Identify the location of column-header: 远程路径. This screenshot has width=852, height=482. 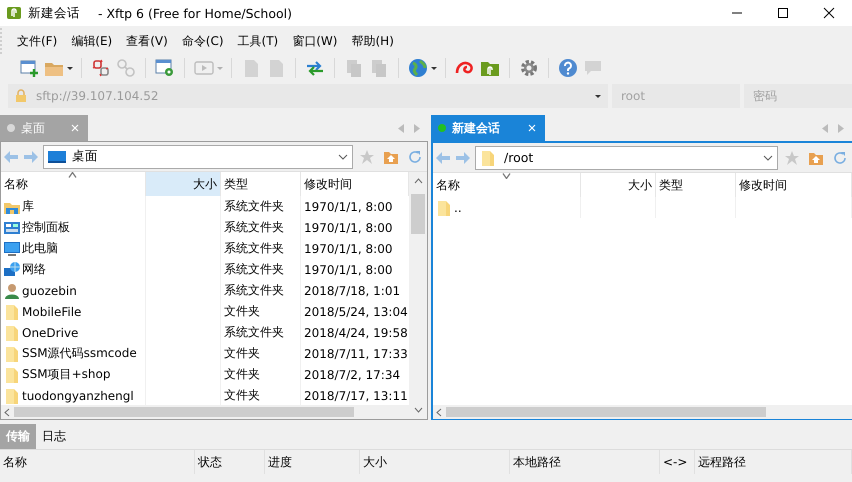
(773, 462).